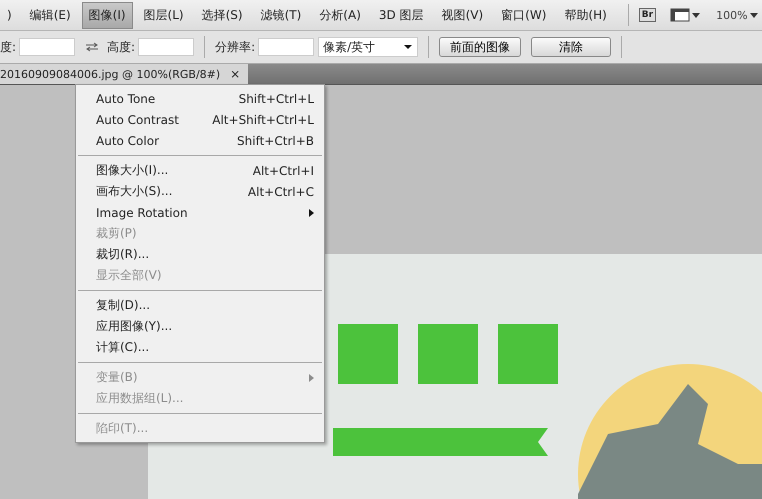 This screenshot has width=762, height=499. What do you see at coordinates (571, 47) in the screenshot?
I see `toolbar-button: 清除` at bounding box center [571, 47].